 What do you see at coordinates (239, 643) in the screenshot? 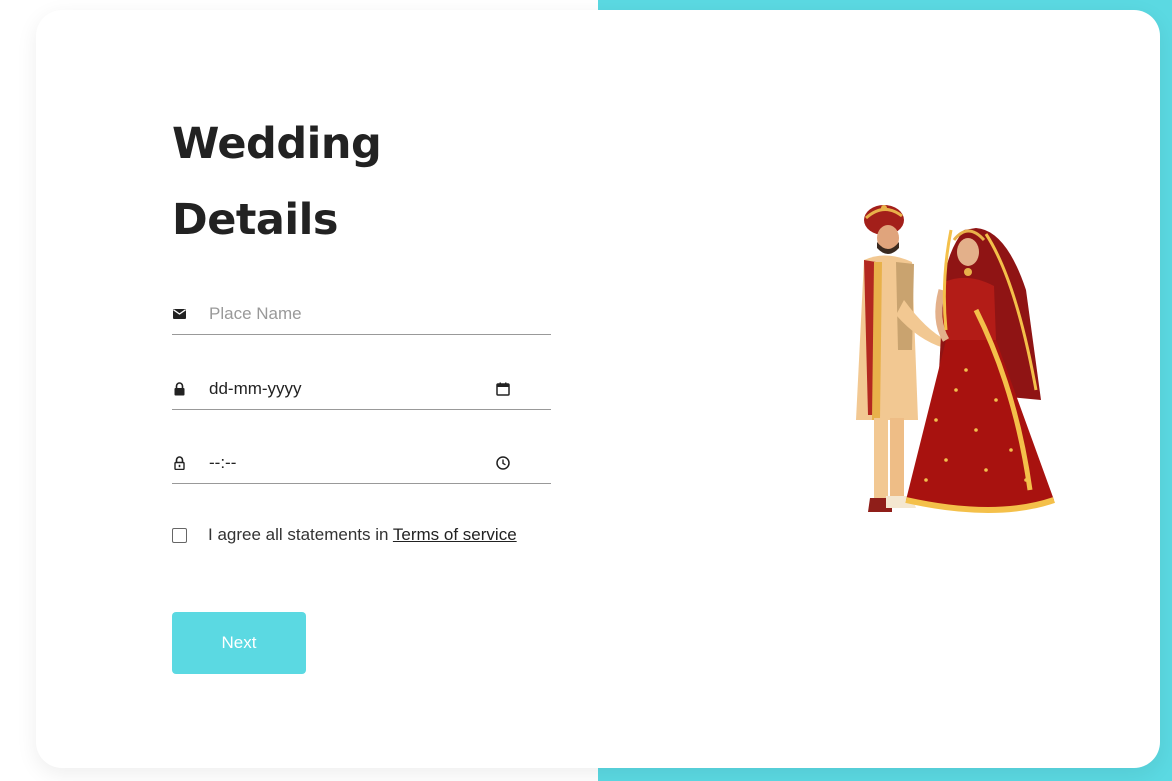
I see `next-button: Next` at bounding box center [239, 643].